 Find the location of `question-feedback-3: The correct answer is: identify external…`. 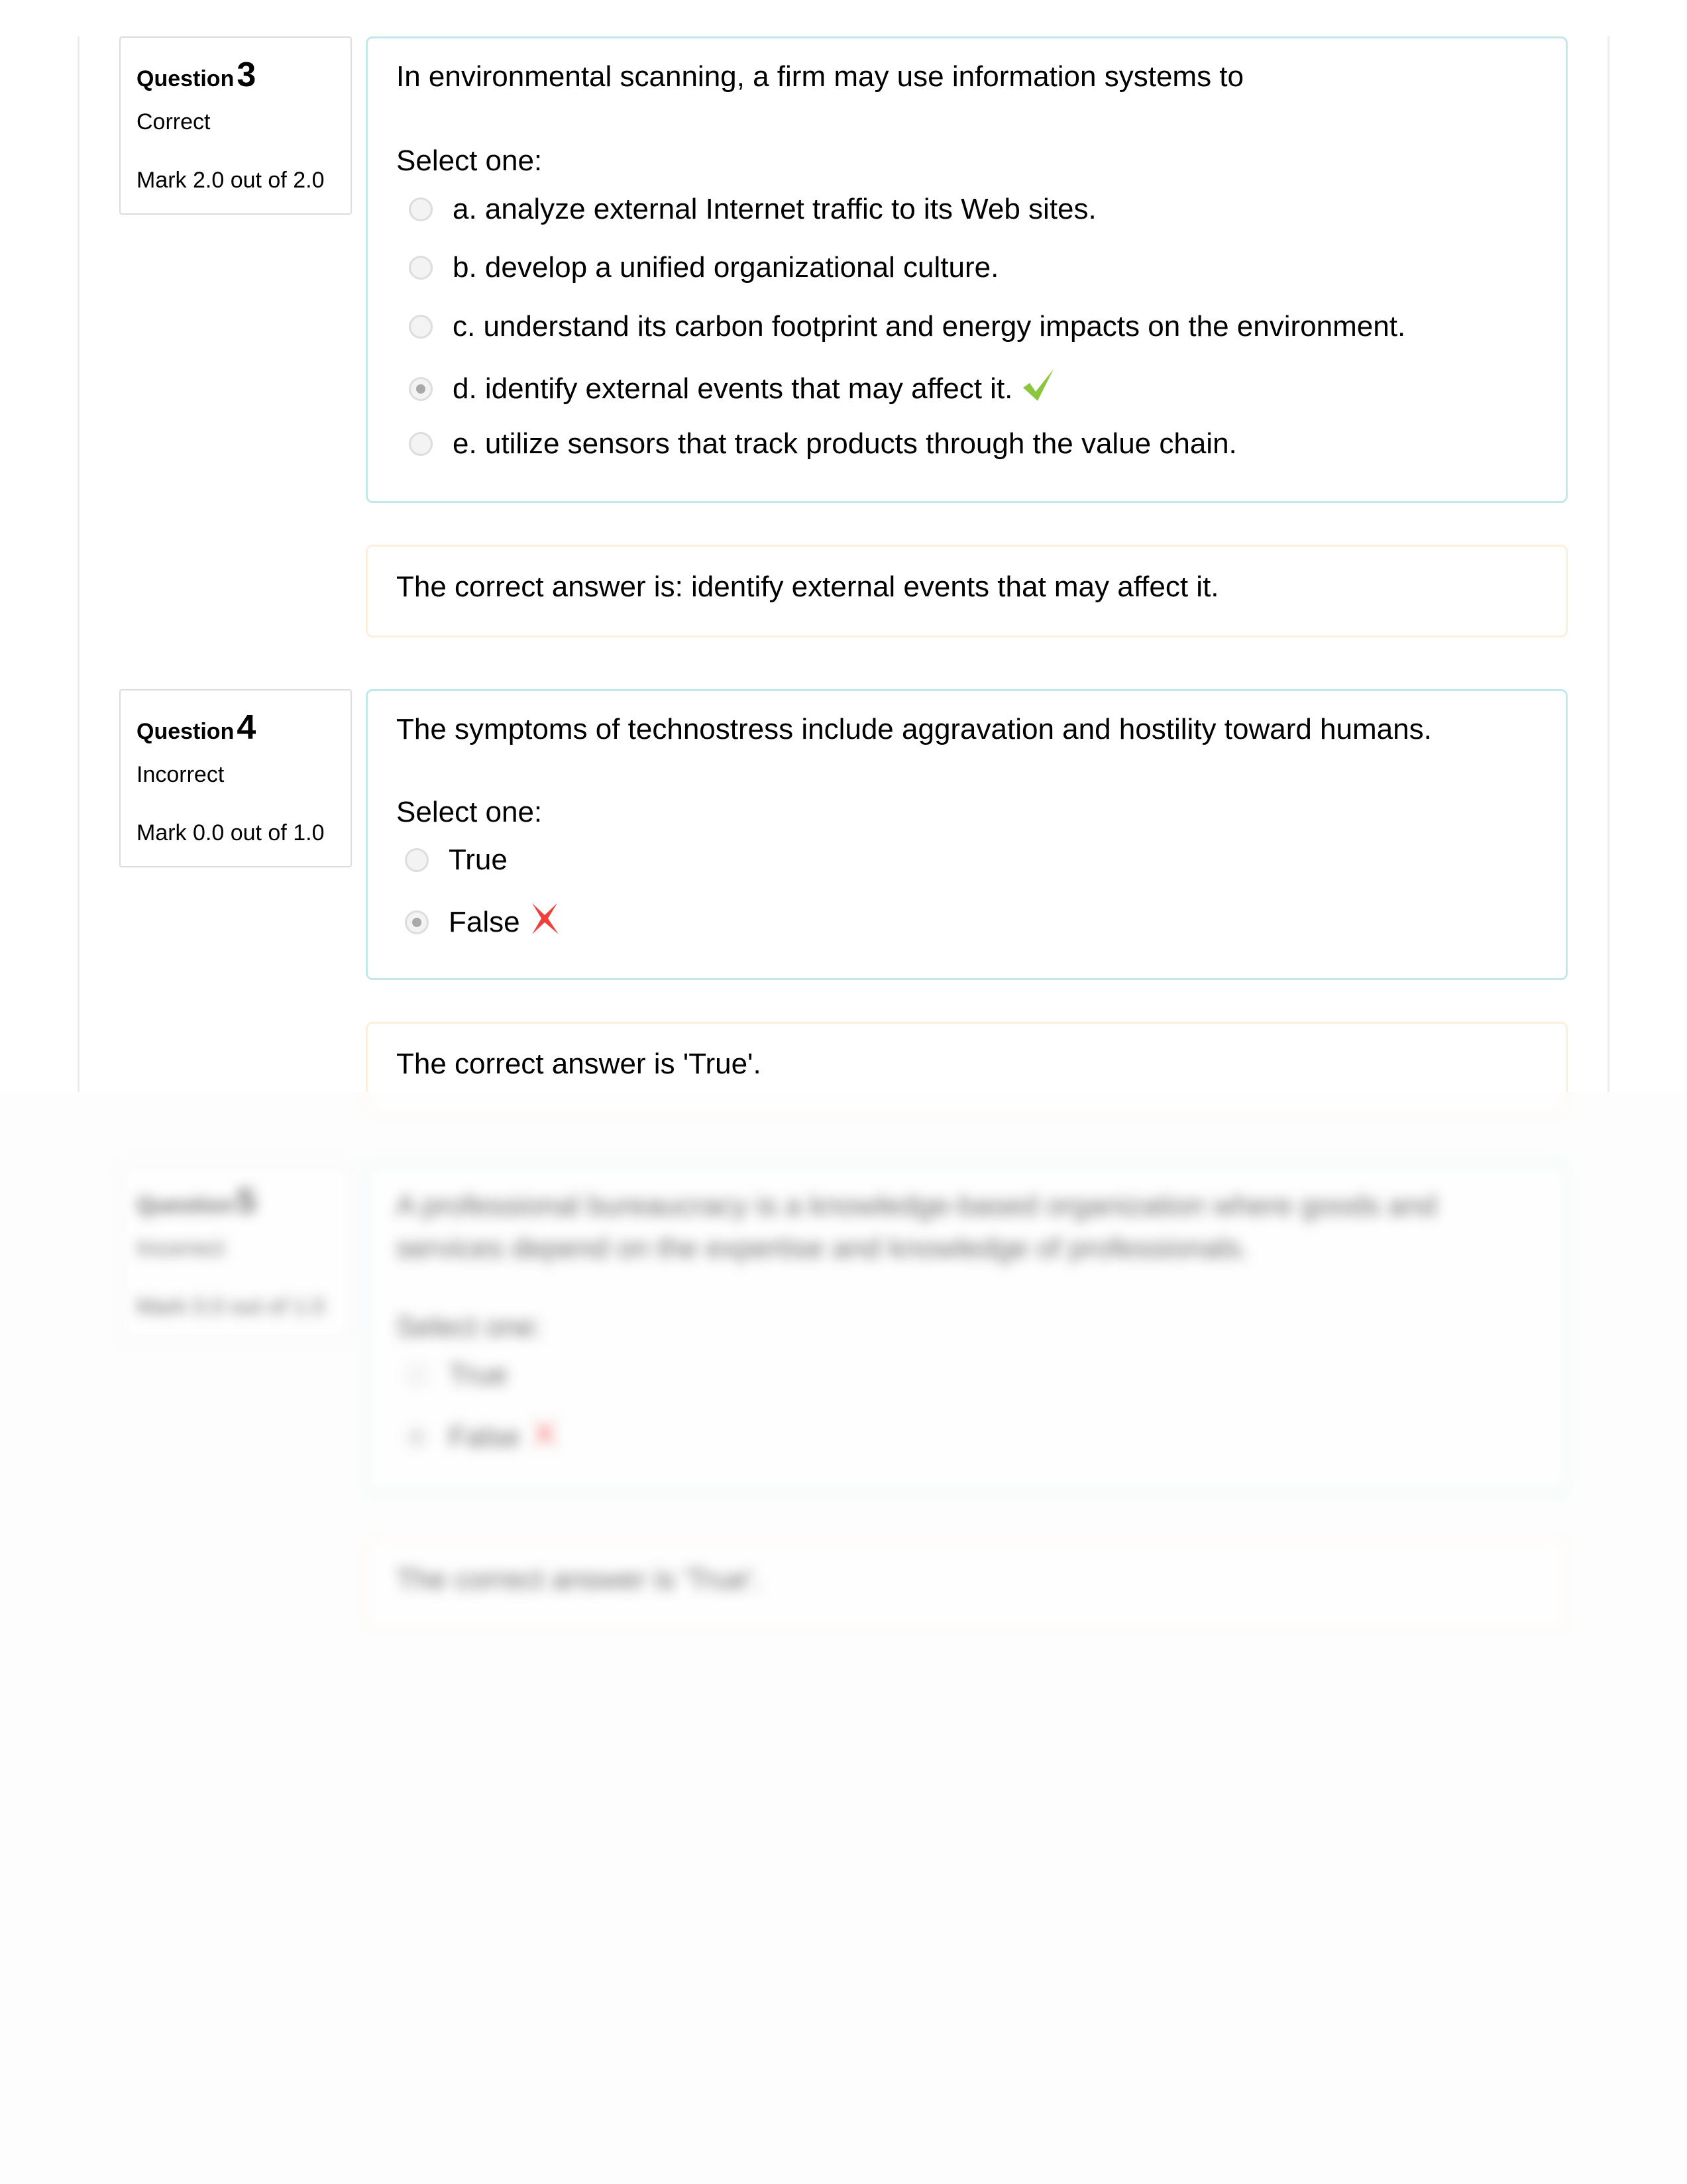

question-feedback-3: The correct answer is: identify external… is located at coordinates (967, 591).